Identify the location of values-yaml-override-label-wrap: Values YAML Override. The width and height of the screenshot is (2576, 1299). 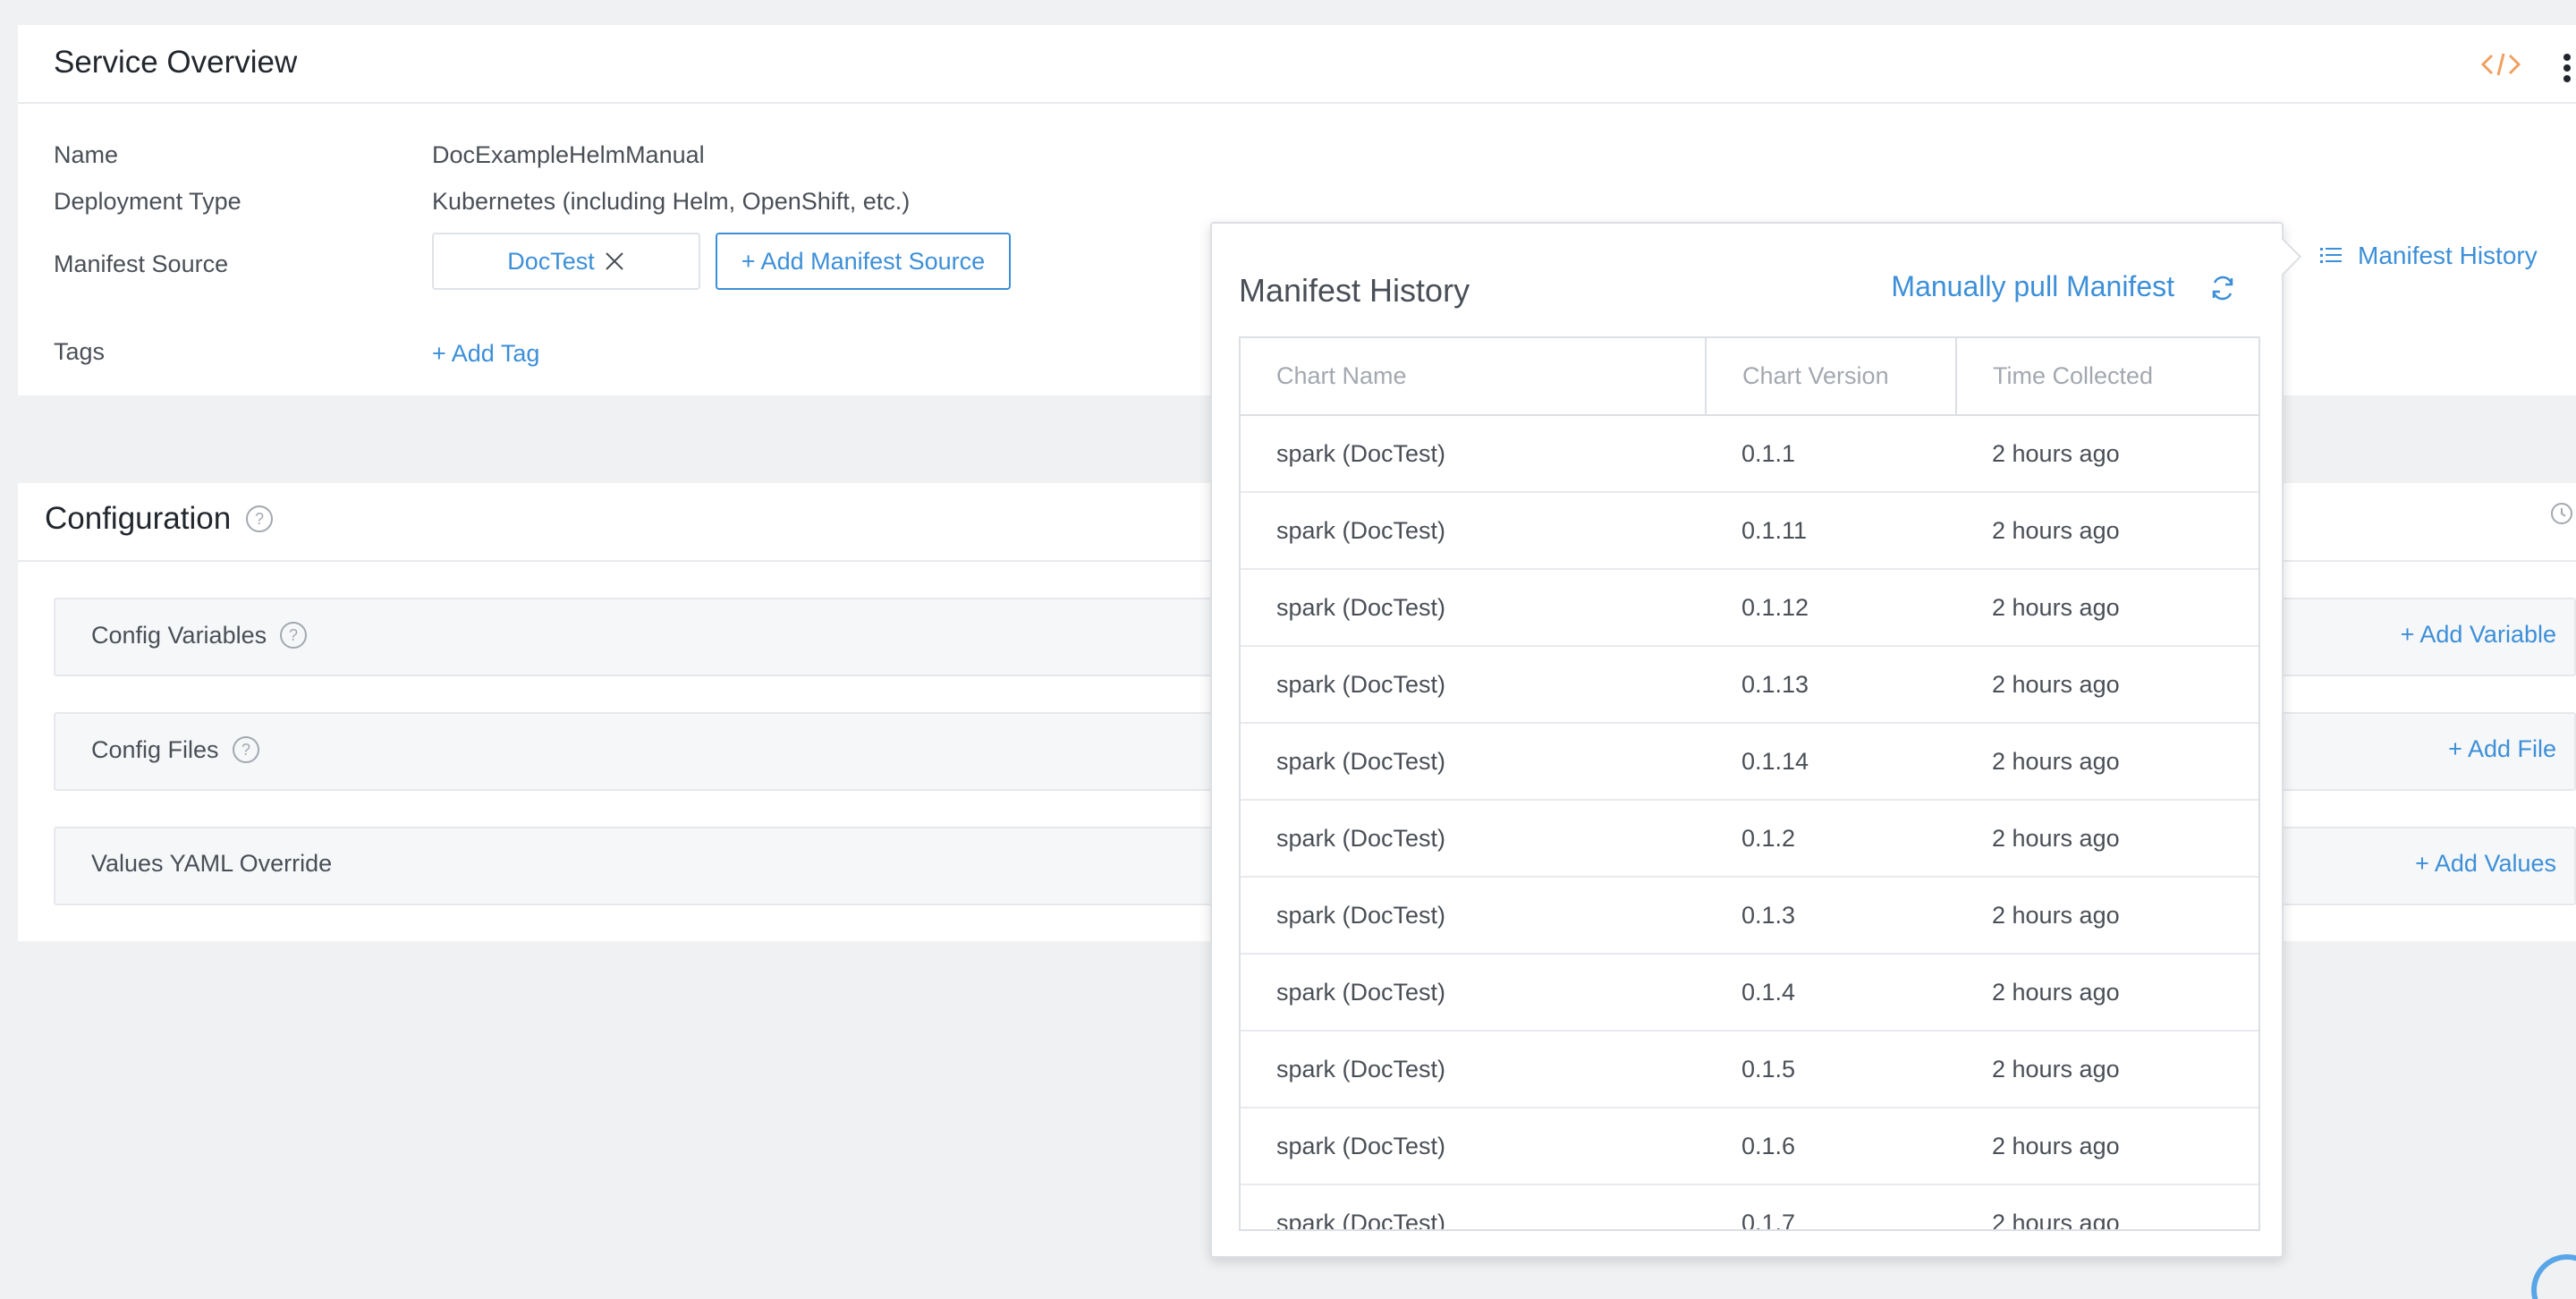
(211, 864).